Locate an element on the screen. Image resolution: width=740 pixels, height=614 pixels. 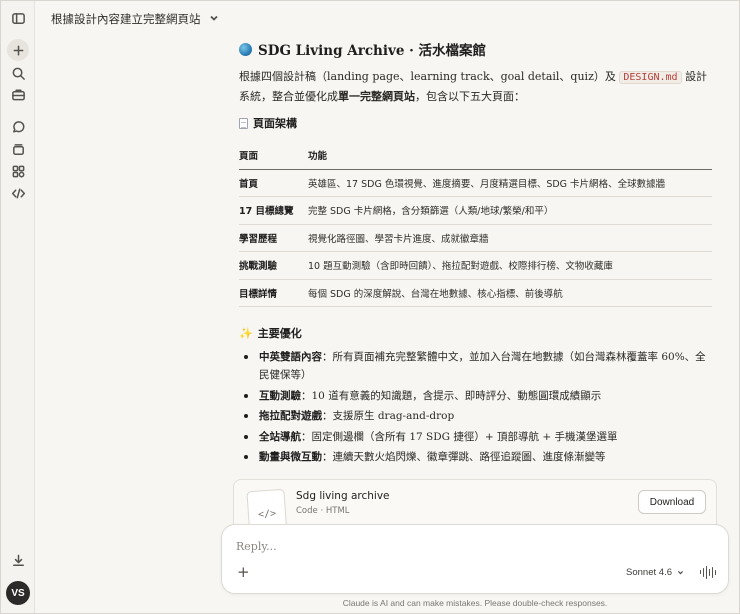
table-row: 挑戰測驗 10 題互動測驗（含即時回饋）、拖拉配對遊戲、校際排行榜、文物收藏庫 is located at coordinates (475, 265).